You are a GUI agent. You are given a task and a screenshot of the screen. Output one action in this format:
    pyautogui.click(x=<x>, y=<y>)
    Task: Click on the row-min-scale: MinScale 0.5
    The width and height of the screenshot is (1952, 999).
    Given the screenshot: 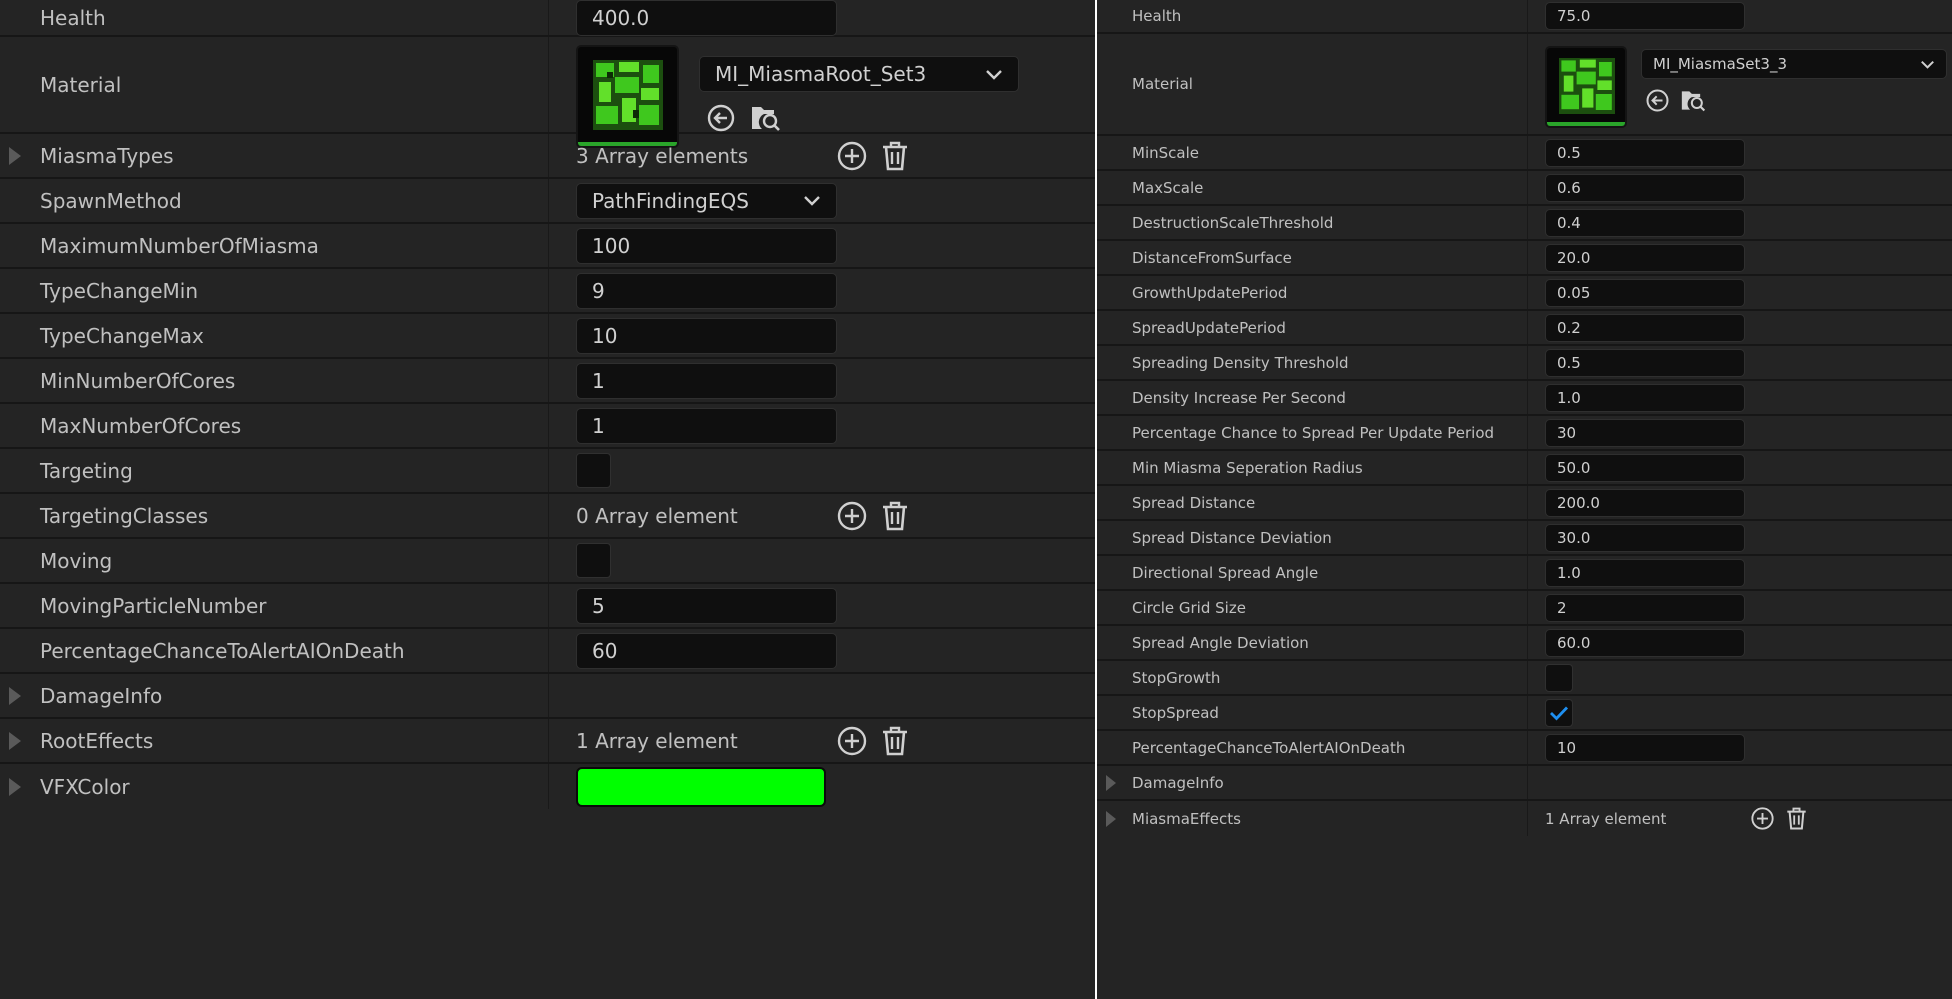 What is the action you would take?
    pyautogui.click(x=1524, y=153)
    